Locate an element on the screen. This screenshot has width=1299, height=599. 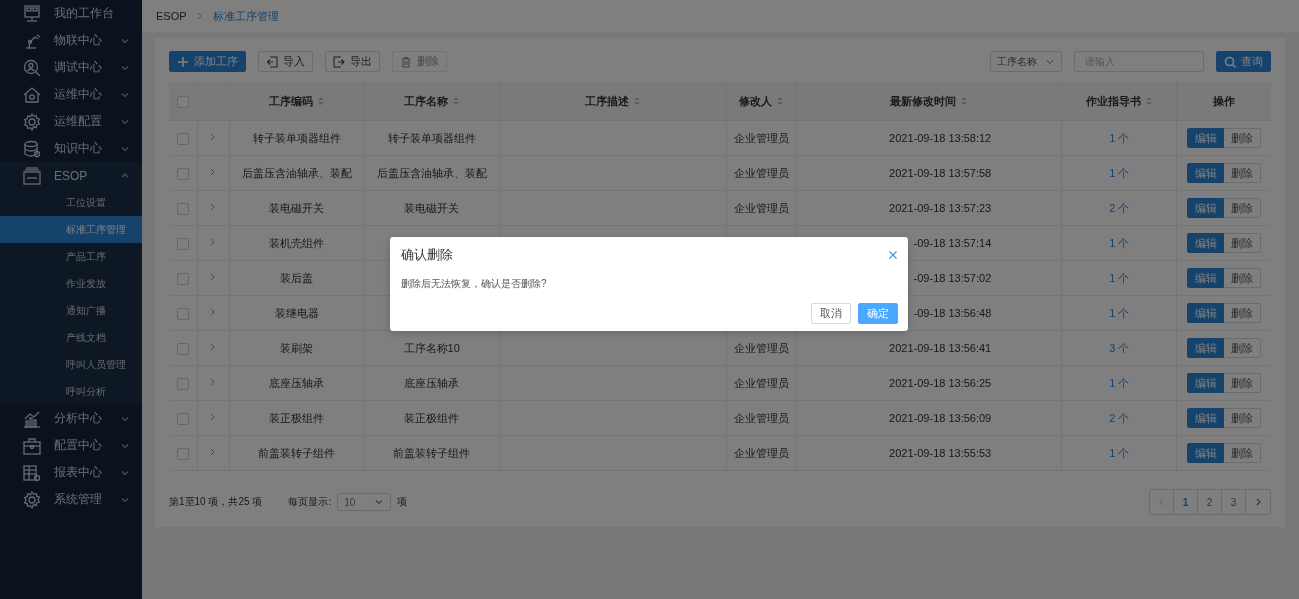
process-code-cell: 转子装单项器组件 is located at coordinates (296, 137).